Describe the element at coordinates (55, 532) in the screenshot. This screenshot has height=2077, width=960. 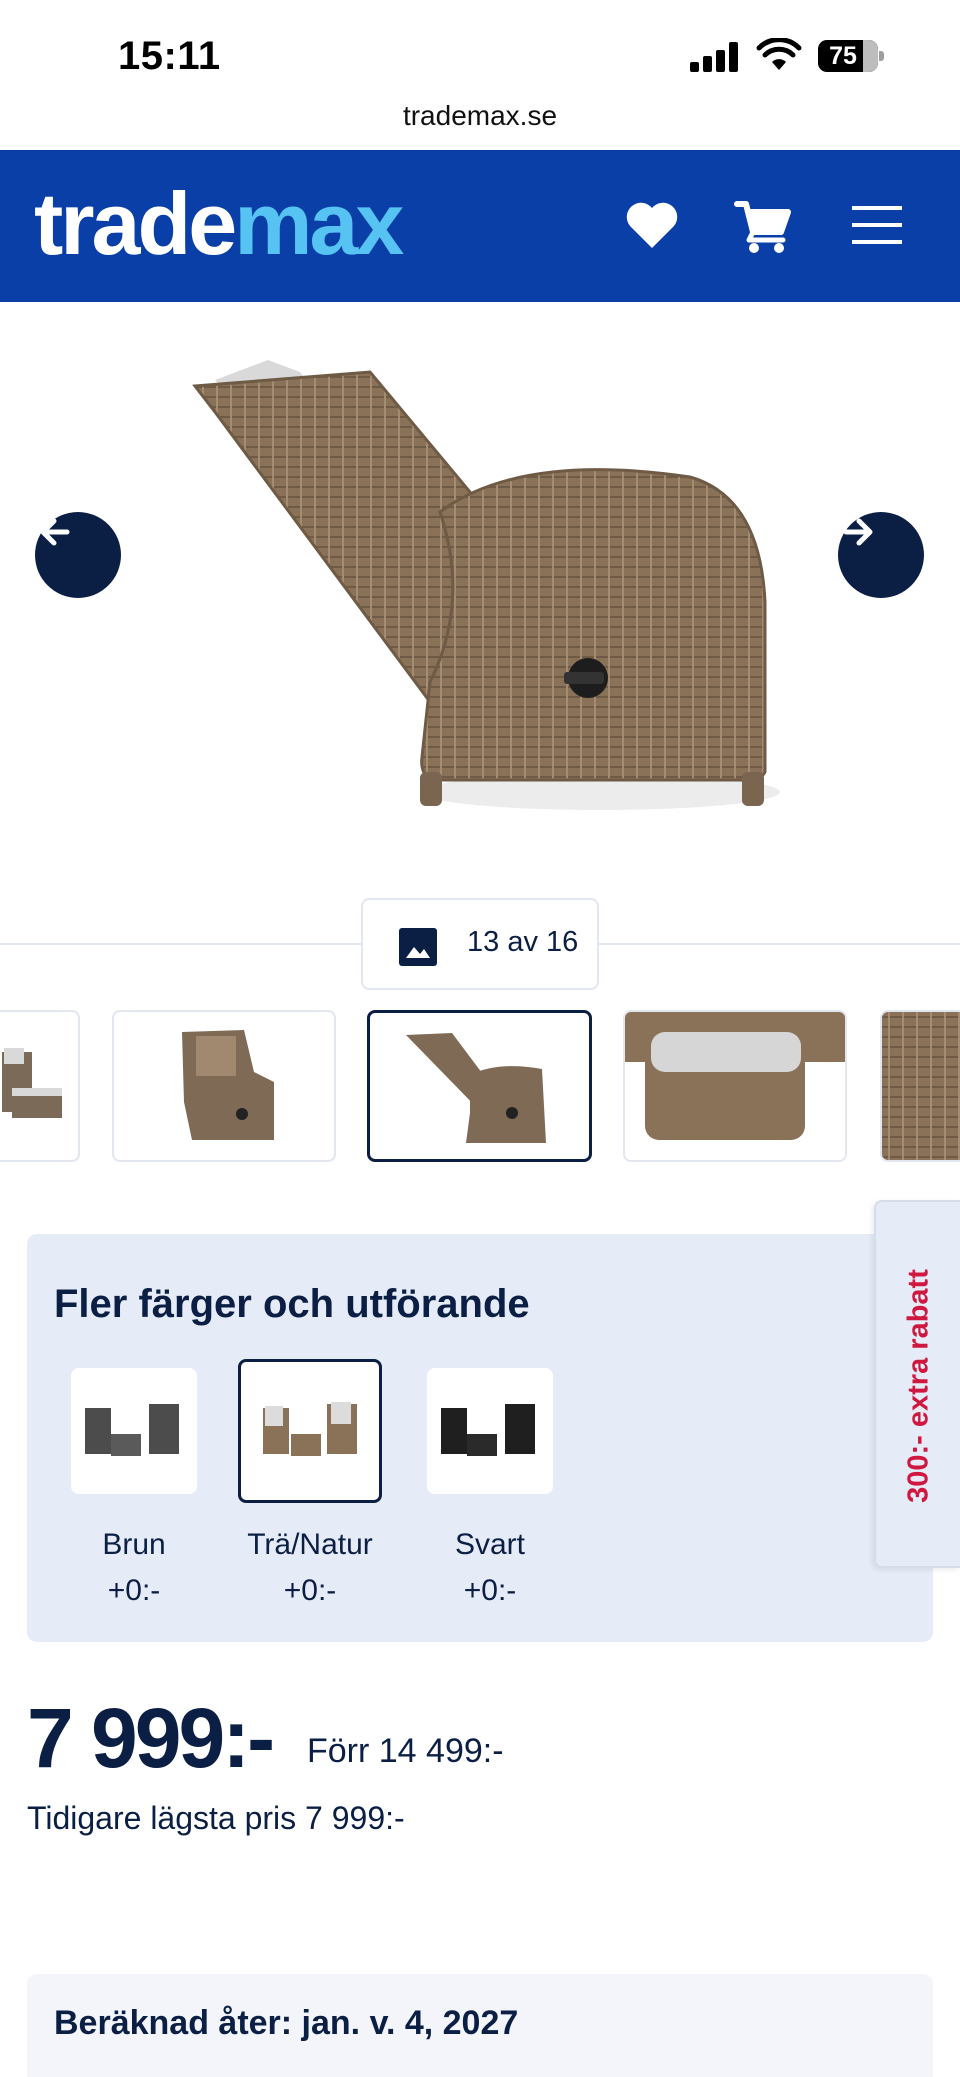
I see `arrow-left-icon` at that location.